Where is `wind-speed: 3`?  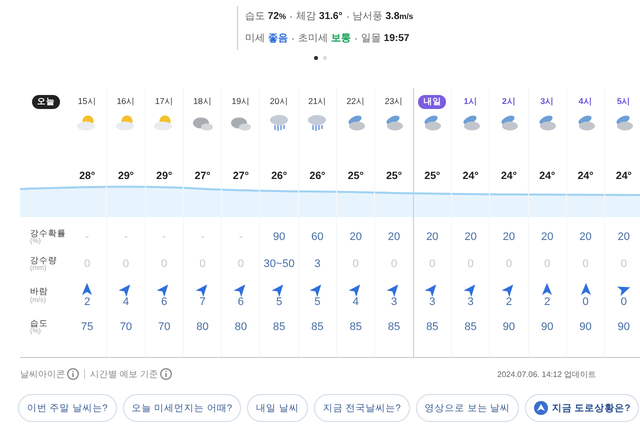 wind-speed: 3 is located at coordinates (471, 302).